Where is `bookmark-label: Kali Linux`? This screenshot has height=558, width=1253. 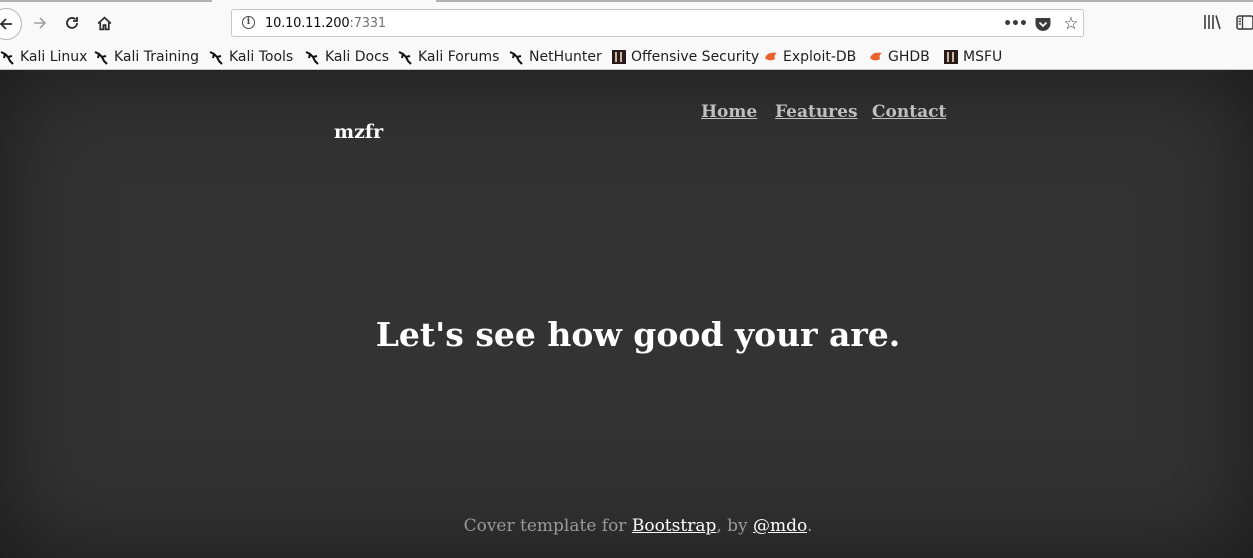
bookmark-label: Kali Linux is located at coordinates (54, 56).